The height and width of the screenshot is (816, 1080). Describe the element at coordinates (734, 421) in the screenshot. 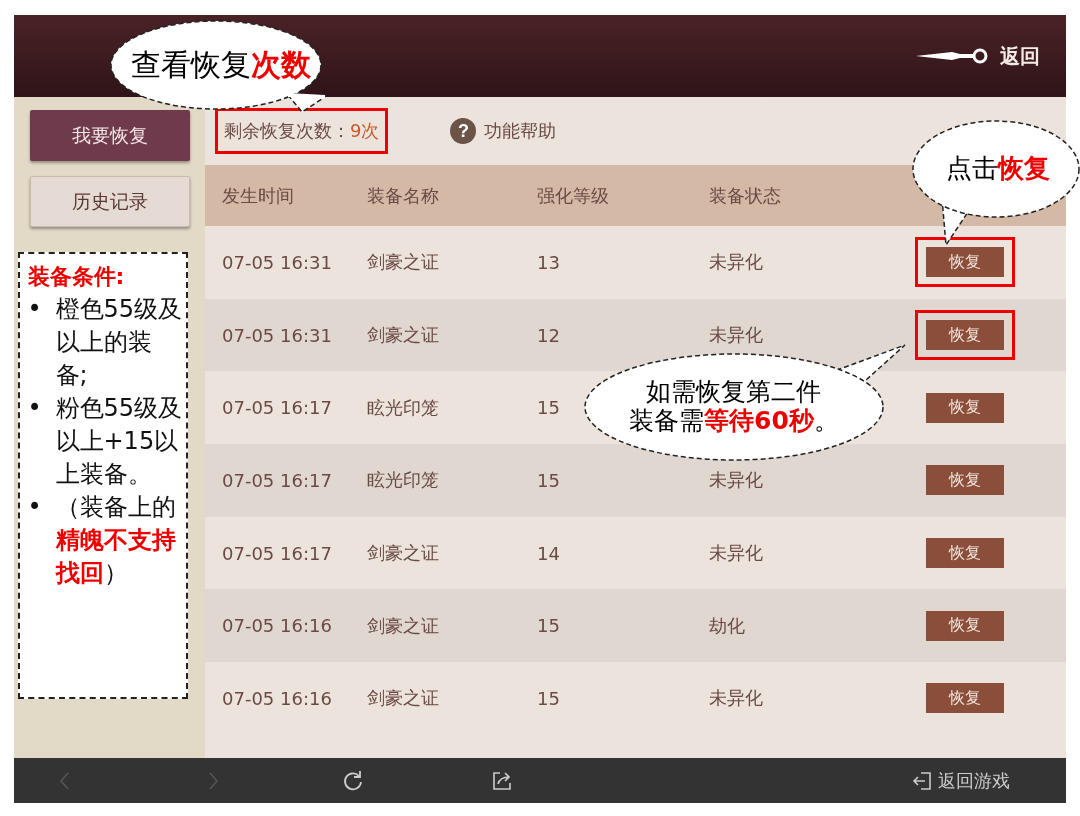

I see `callout-text: 装备需等待60秒。` at that location.